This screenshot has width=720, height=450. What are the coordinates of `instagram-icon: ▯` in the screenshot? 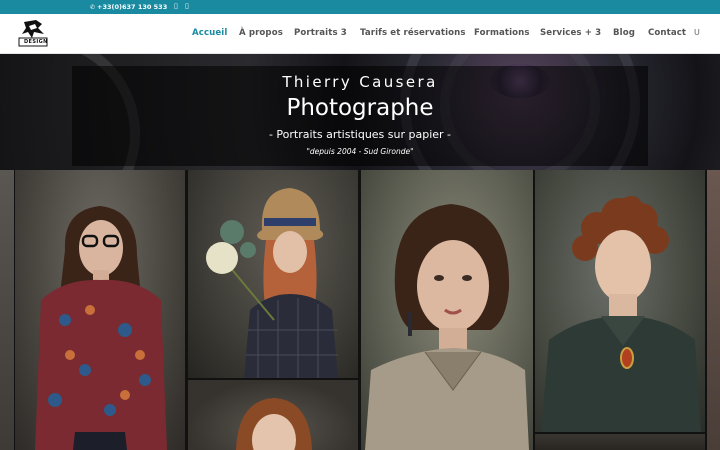 It's located at (187, 6).